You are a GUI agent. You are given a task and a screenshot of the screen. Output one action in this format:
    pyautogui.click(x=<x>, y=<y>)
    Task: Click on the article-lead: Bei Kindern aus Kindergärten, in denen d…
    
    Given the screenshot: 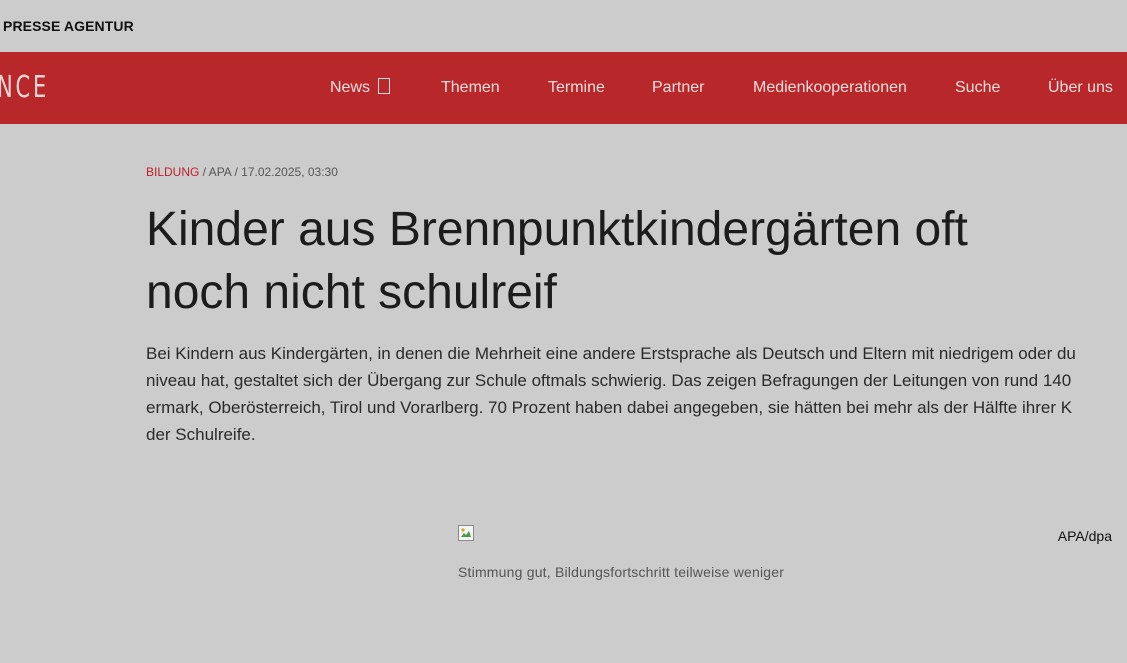 What is the action you would take?
    pyautogui.click(x=636, y=395)
    